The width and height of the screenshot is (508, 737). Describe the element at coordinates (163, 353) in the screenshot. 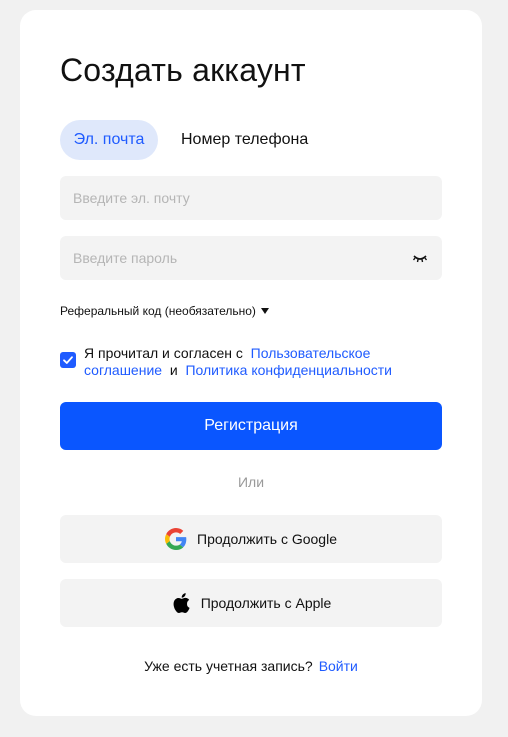

I see `consent-prefix: Я прочитал и согласен с` at that location.